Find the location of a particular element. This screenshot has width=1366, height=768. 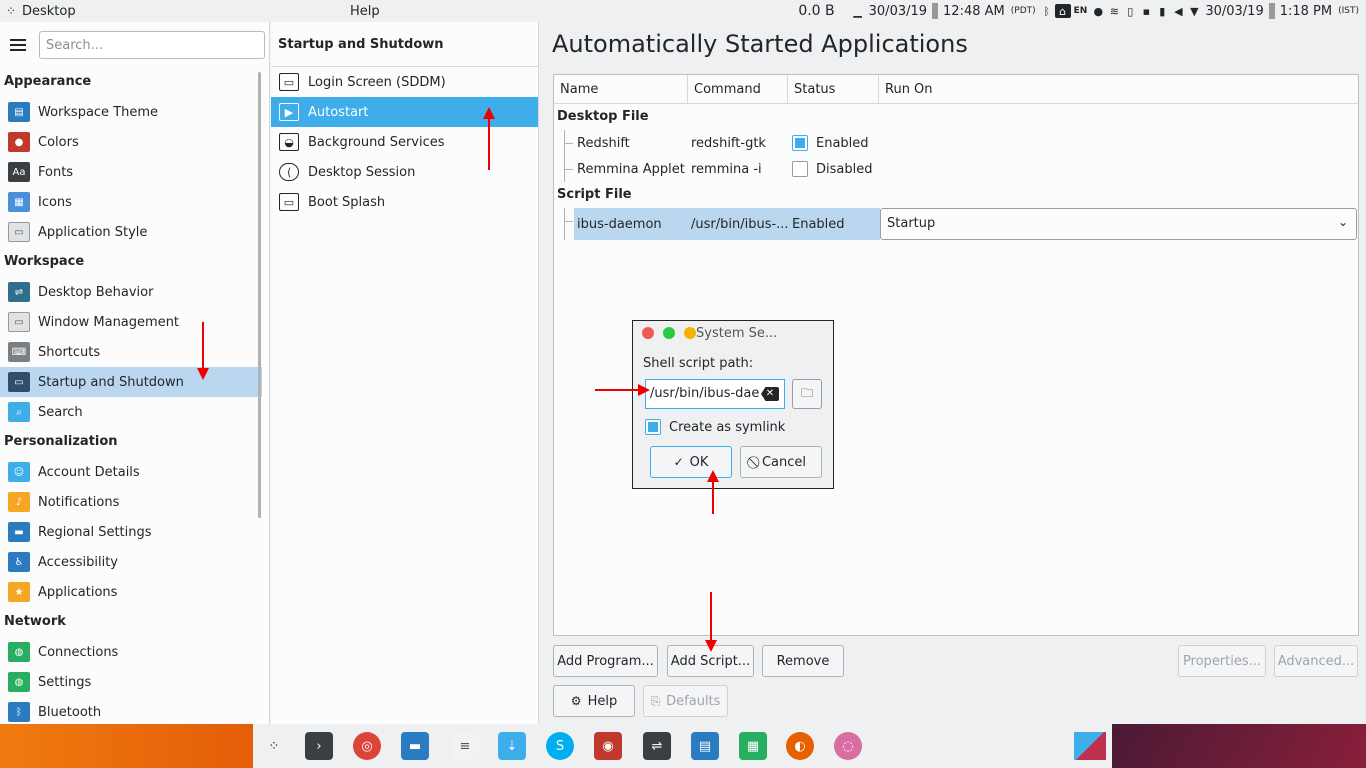

bluetooth-tray-icon: ᛒ is located at coordinates (1047, 11).